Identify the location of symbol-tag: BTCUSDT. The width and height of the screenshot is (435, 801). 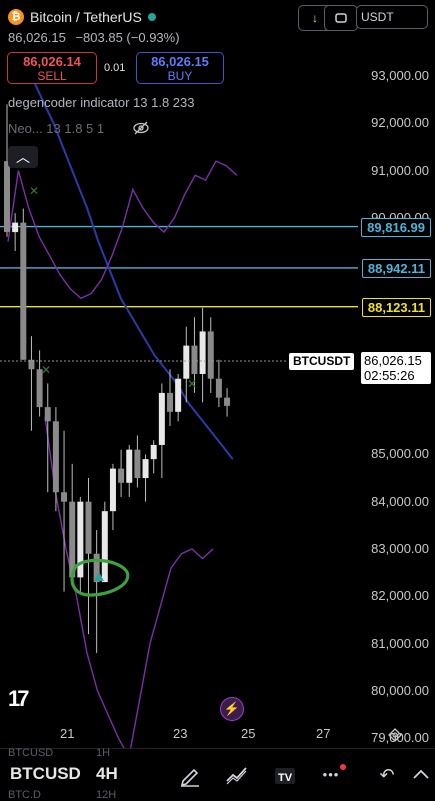
(322, 361).